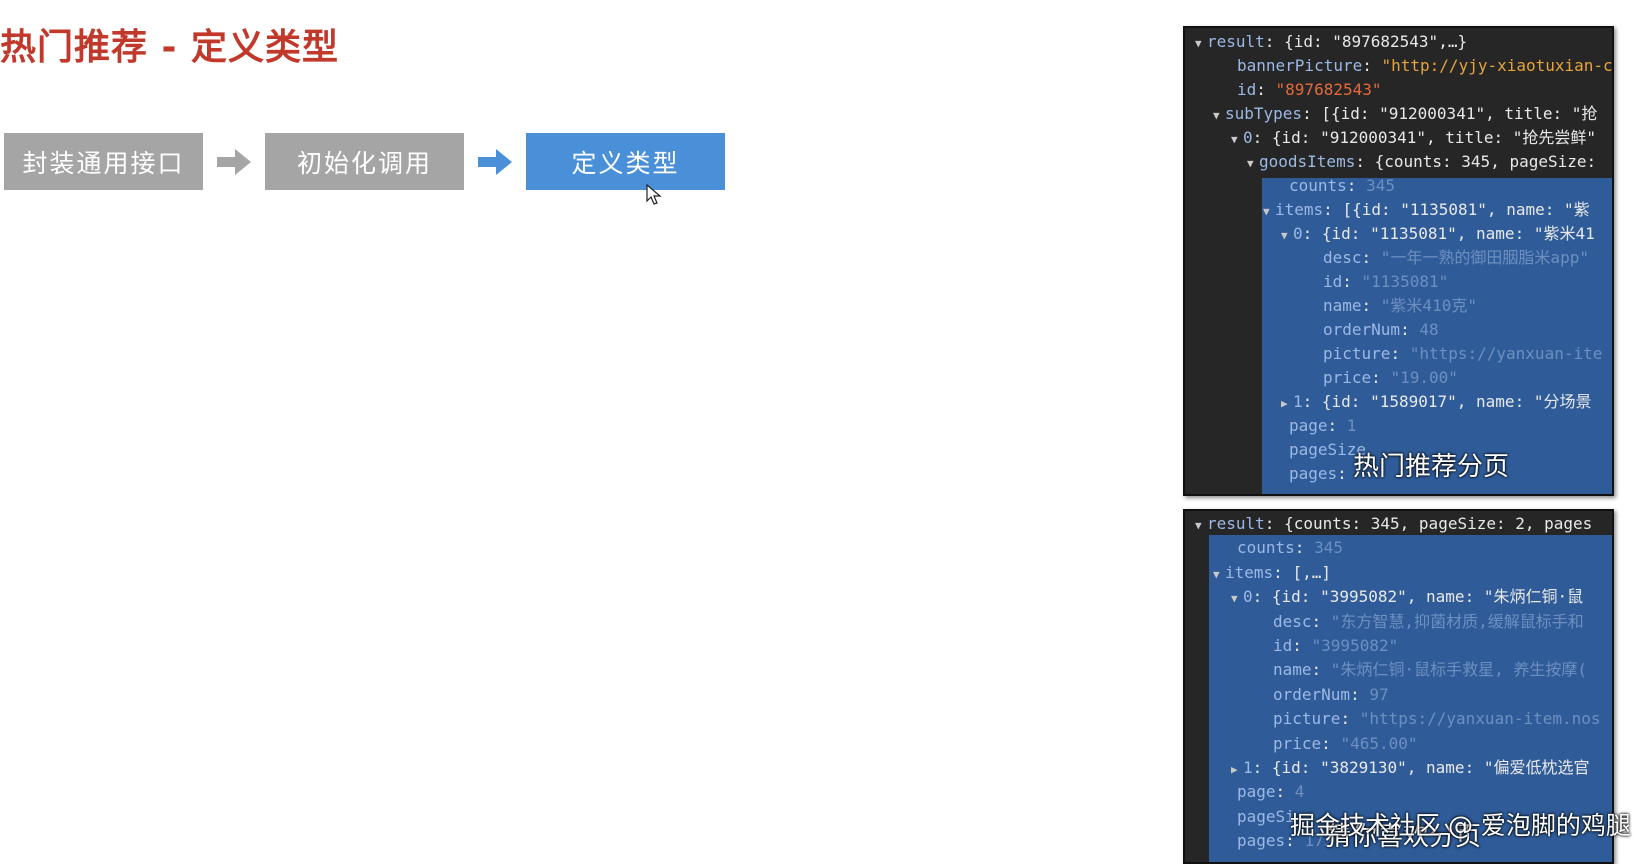 This screenshot has height=864, width=1650. I want to click on json-line: picture: "https://yanxuan-item.nos, so click(1431, 719).